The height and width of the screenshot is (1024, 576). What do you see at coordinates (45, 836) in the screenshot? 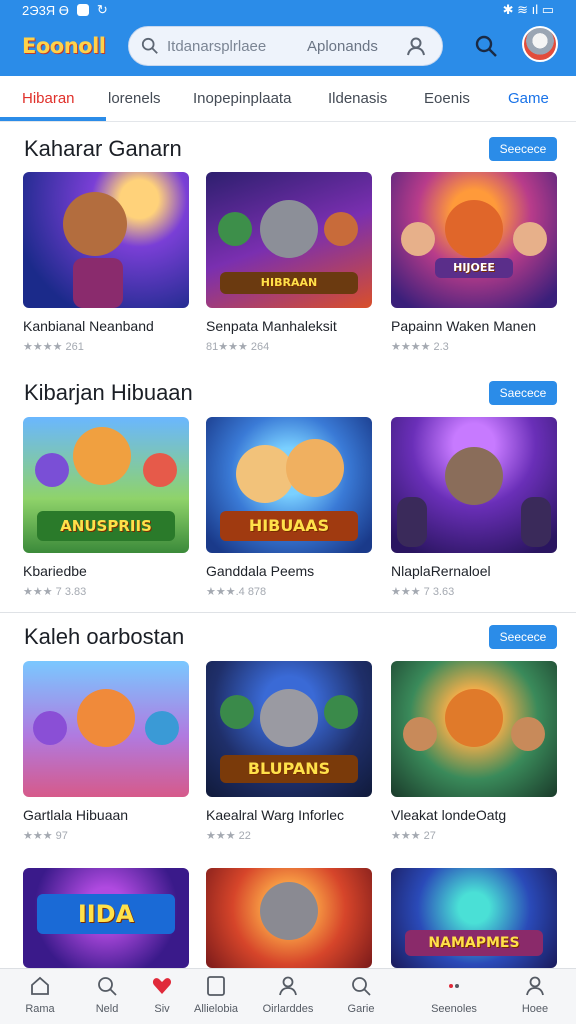
I see `game-rating: ★★★ 97` at bounding box center [45, 836].